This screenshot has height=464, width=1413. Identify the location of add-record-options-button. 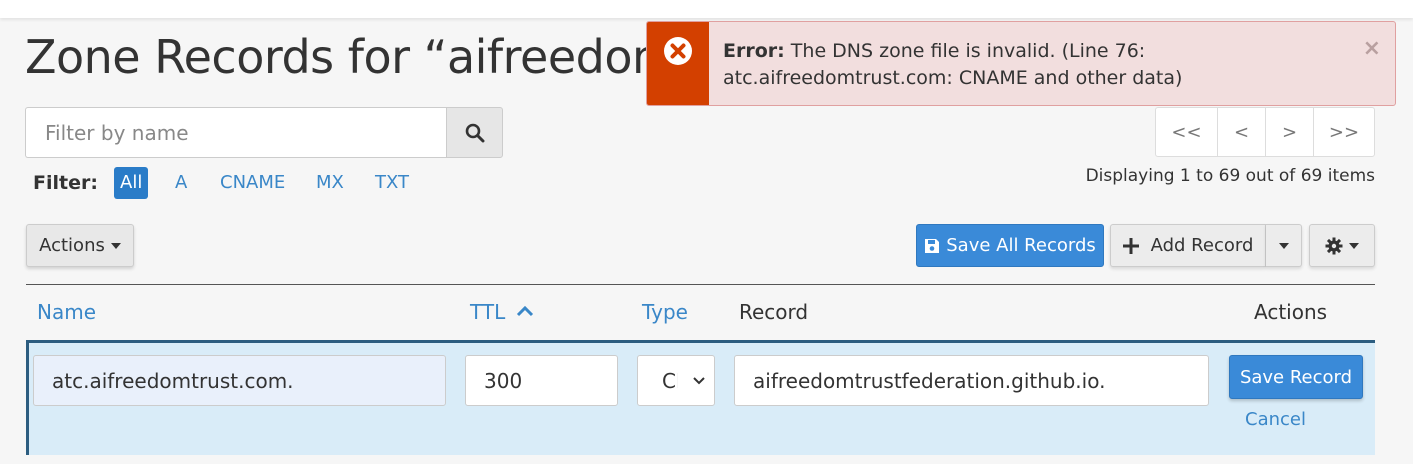
(1284, 245).